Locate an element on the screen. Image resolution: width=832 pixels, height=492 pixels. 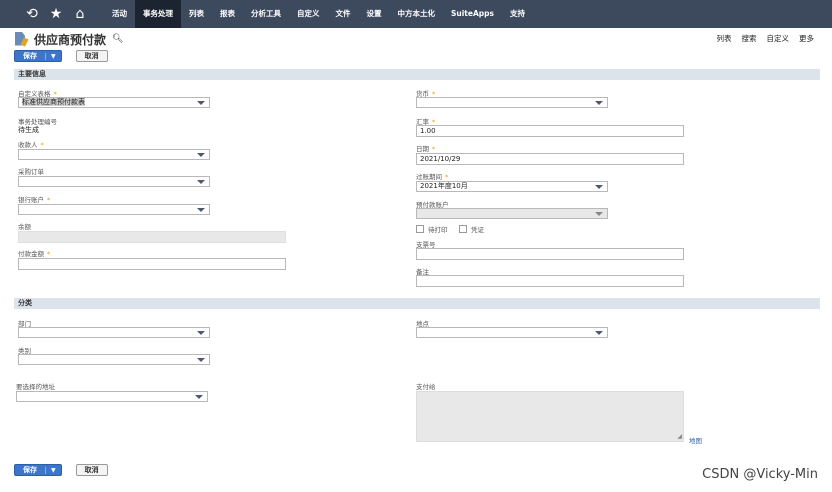
nav-item-support: 支持 is located at coordinates (517, 14).